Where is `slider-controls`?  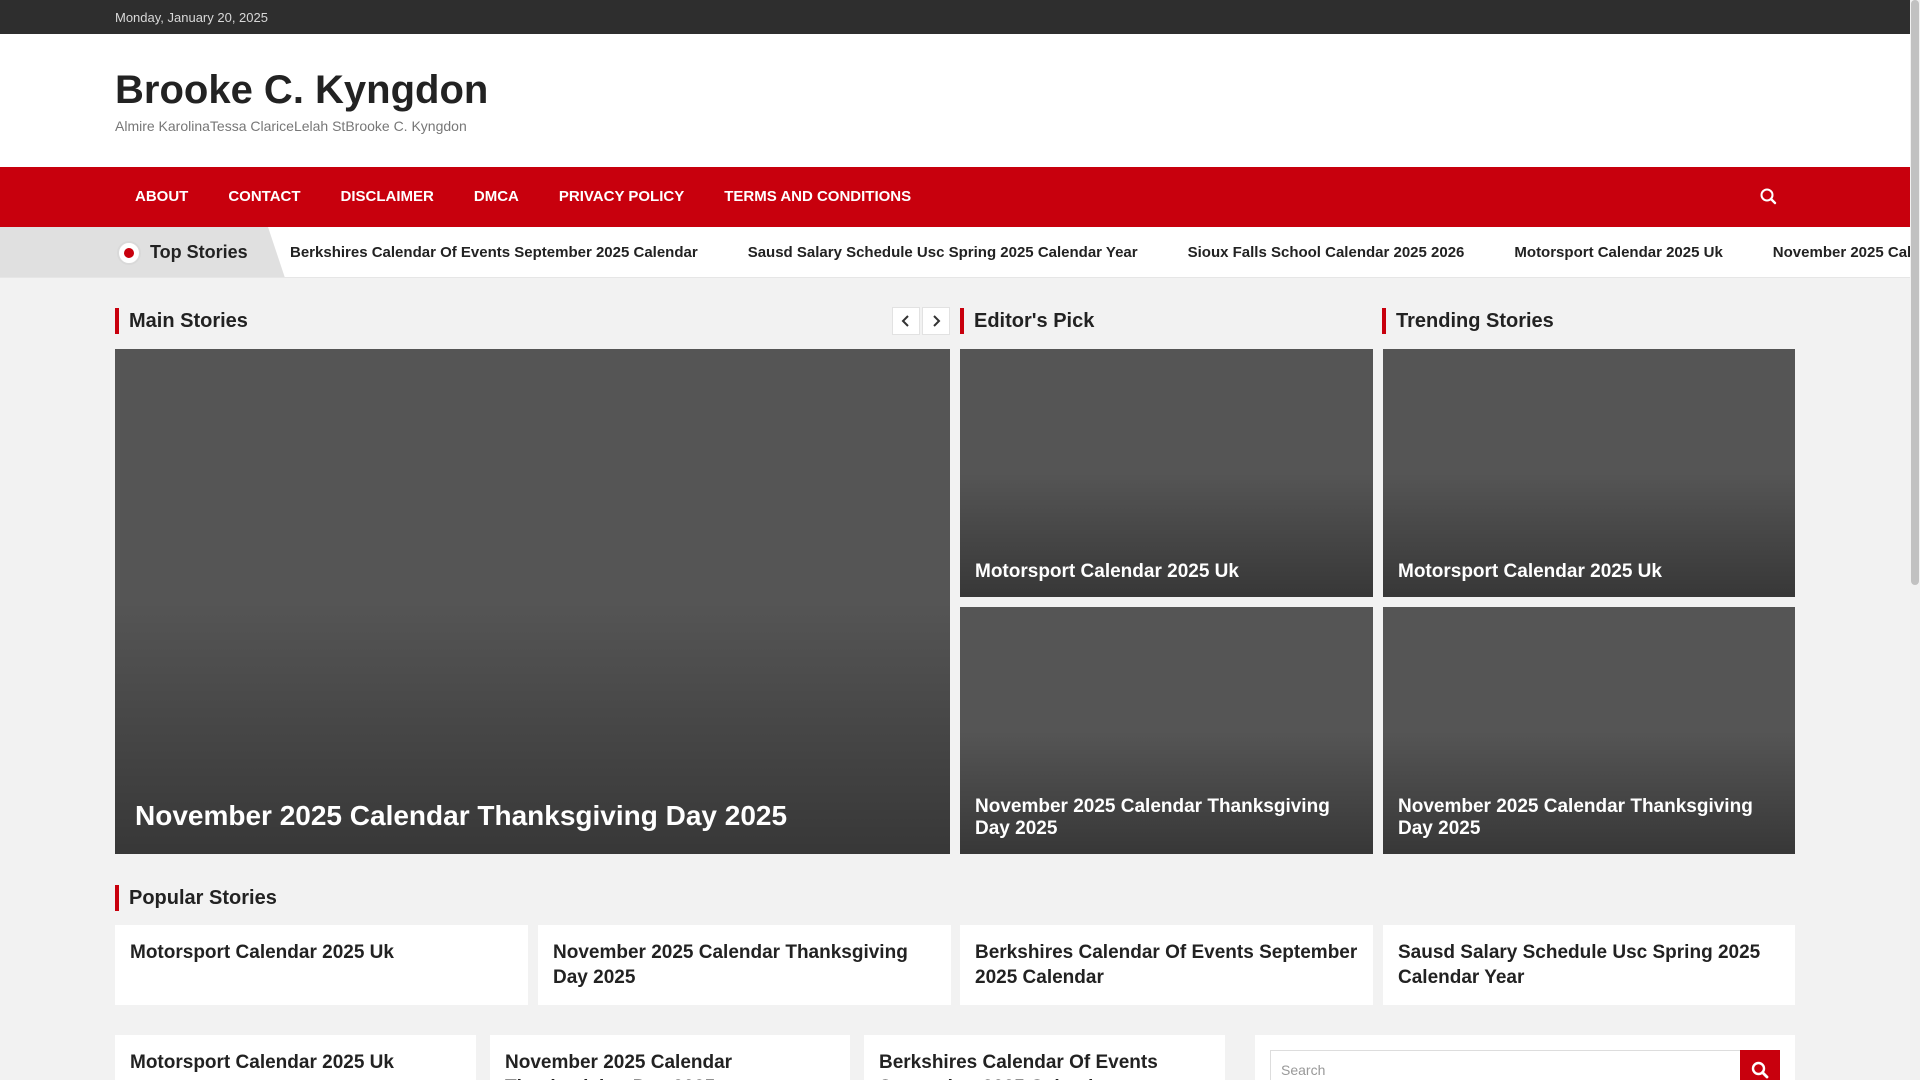 slider-controls is located at coordinates (921, 321).